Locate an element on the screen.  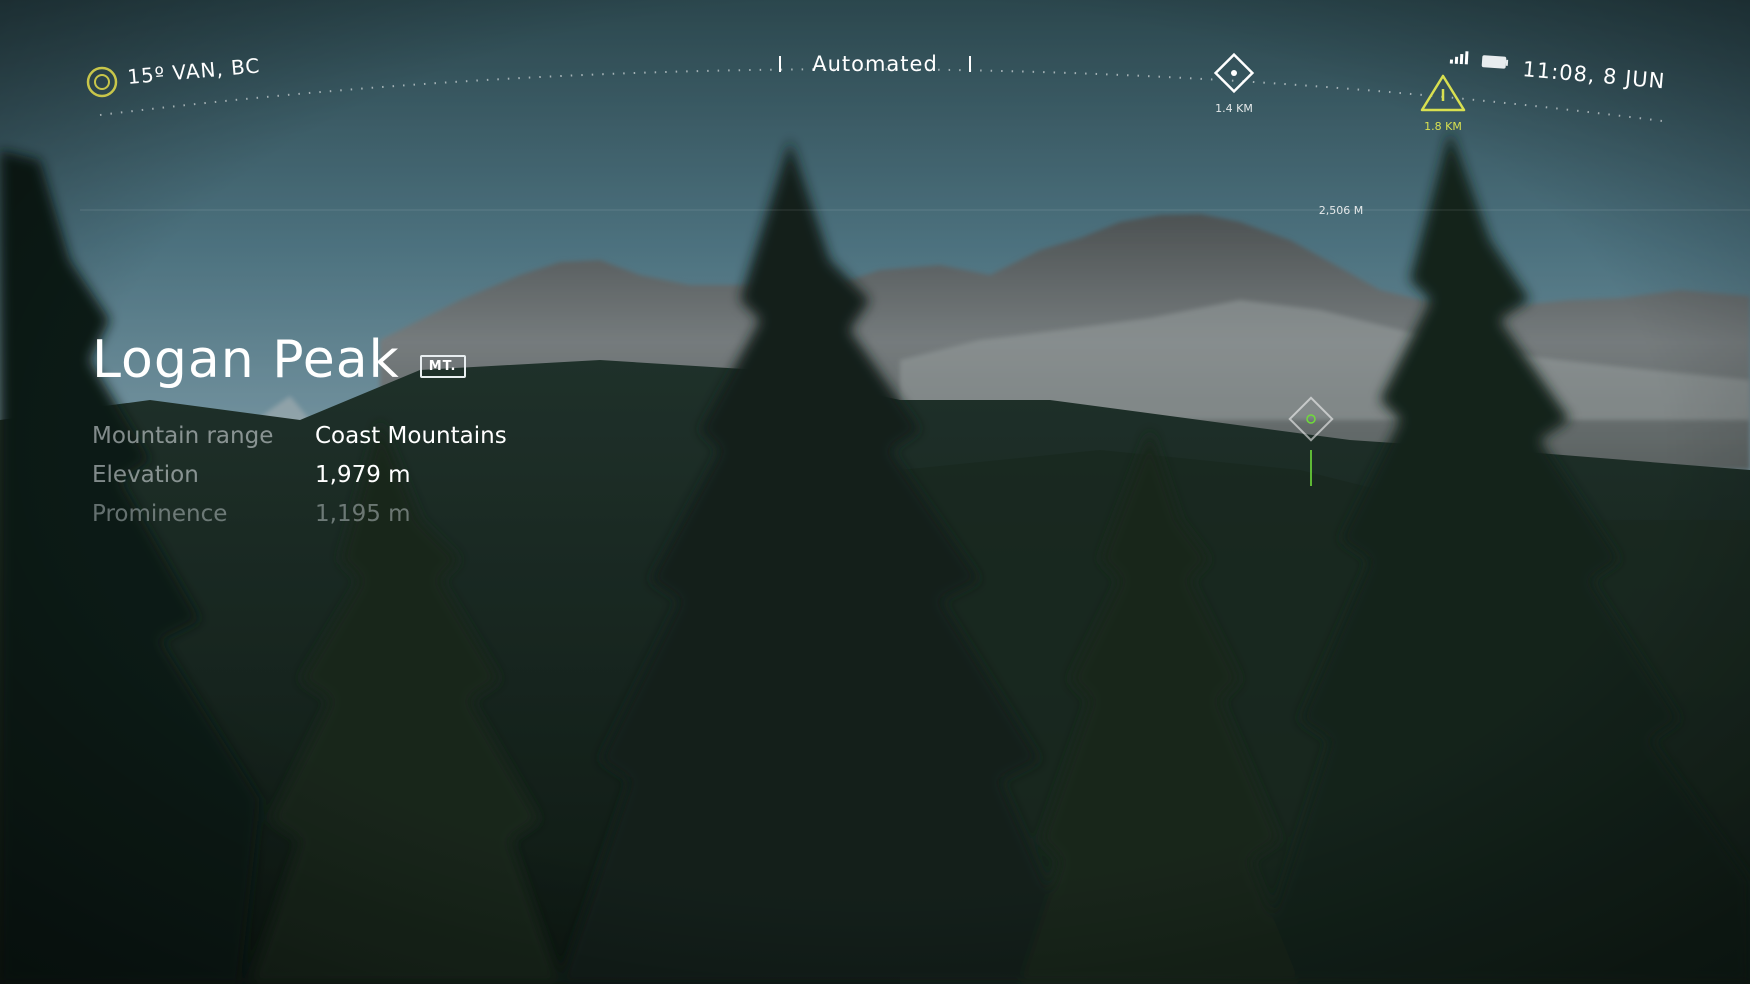
detail-label: Elevation is located at coordinates (145, 474).